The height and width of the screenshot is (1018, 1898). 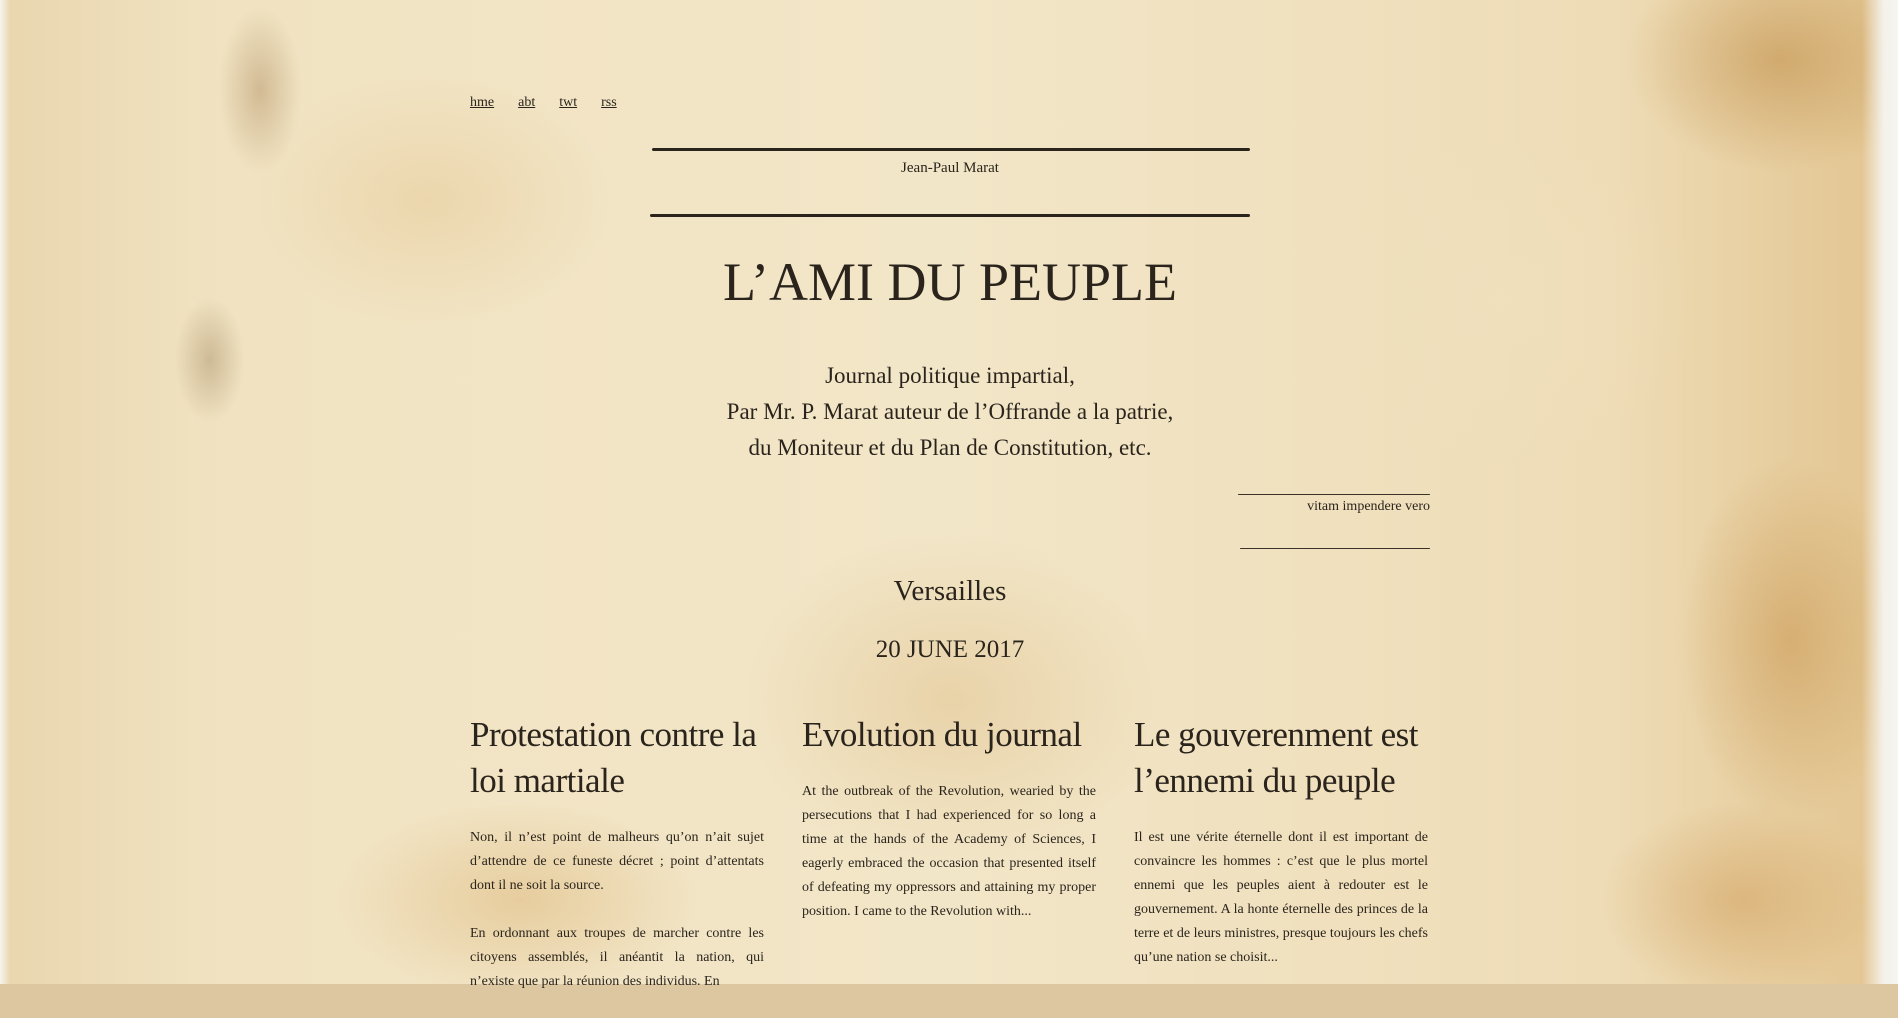 What do you see at coordinates (617, 758) in the screenshot?
I see `article-title-link: Protestation contre la loi martiale` at bounding box center [617, 758].